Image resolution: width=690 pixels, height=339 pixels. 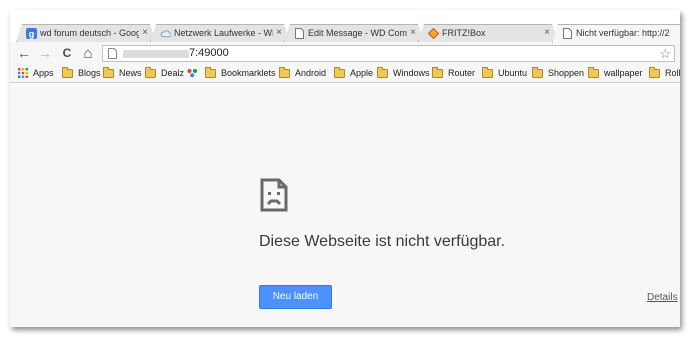 I want to click on tab-title: Nicht verfügbar: http://2, so click(x=623, y=33).